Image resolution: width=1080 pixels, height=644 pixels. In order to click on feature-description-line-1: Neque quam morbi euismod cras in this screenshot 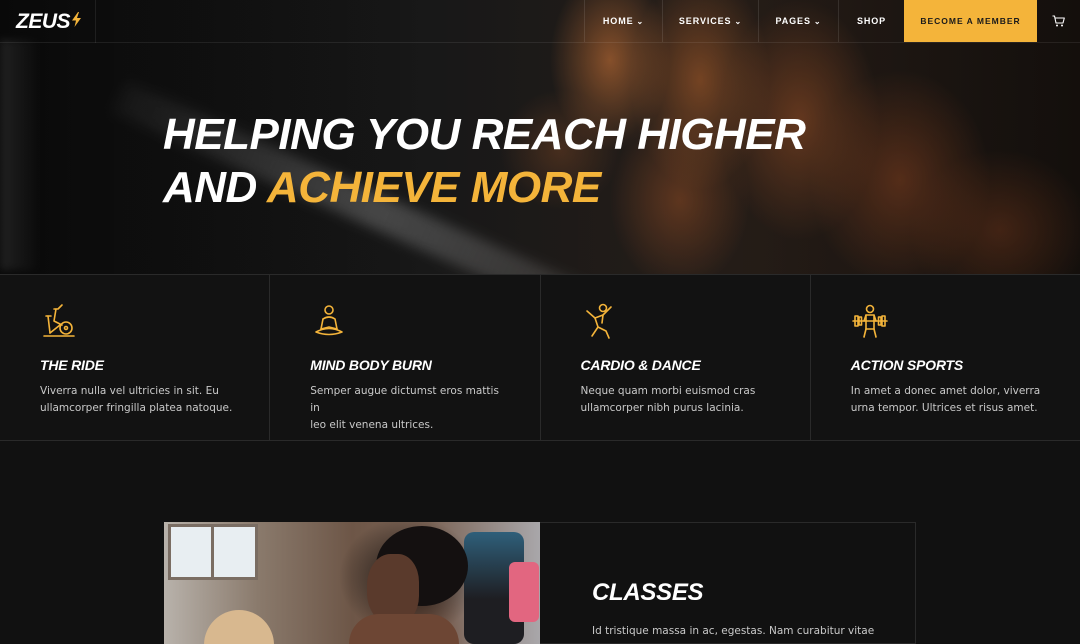, I will do `click(668, 391)`.